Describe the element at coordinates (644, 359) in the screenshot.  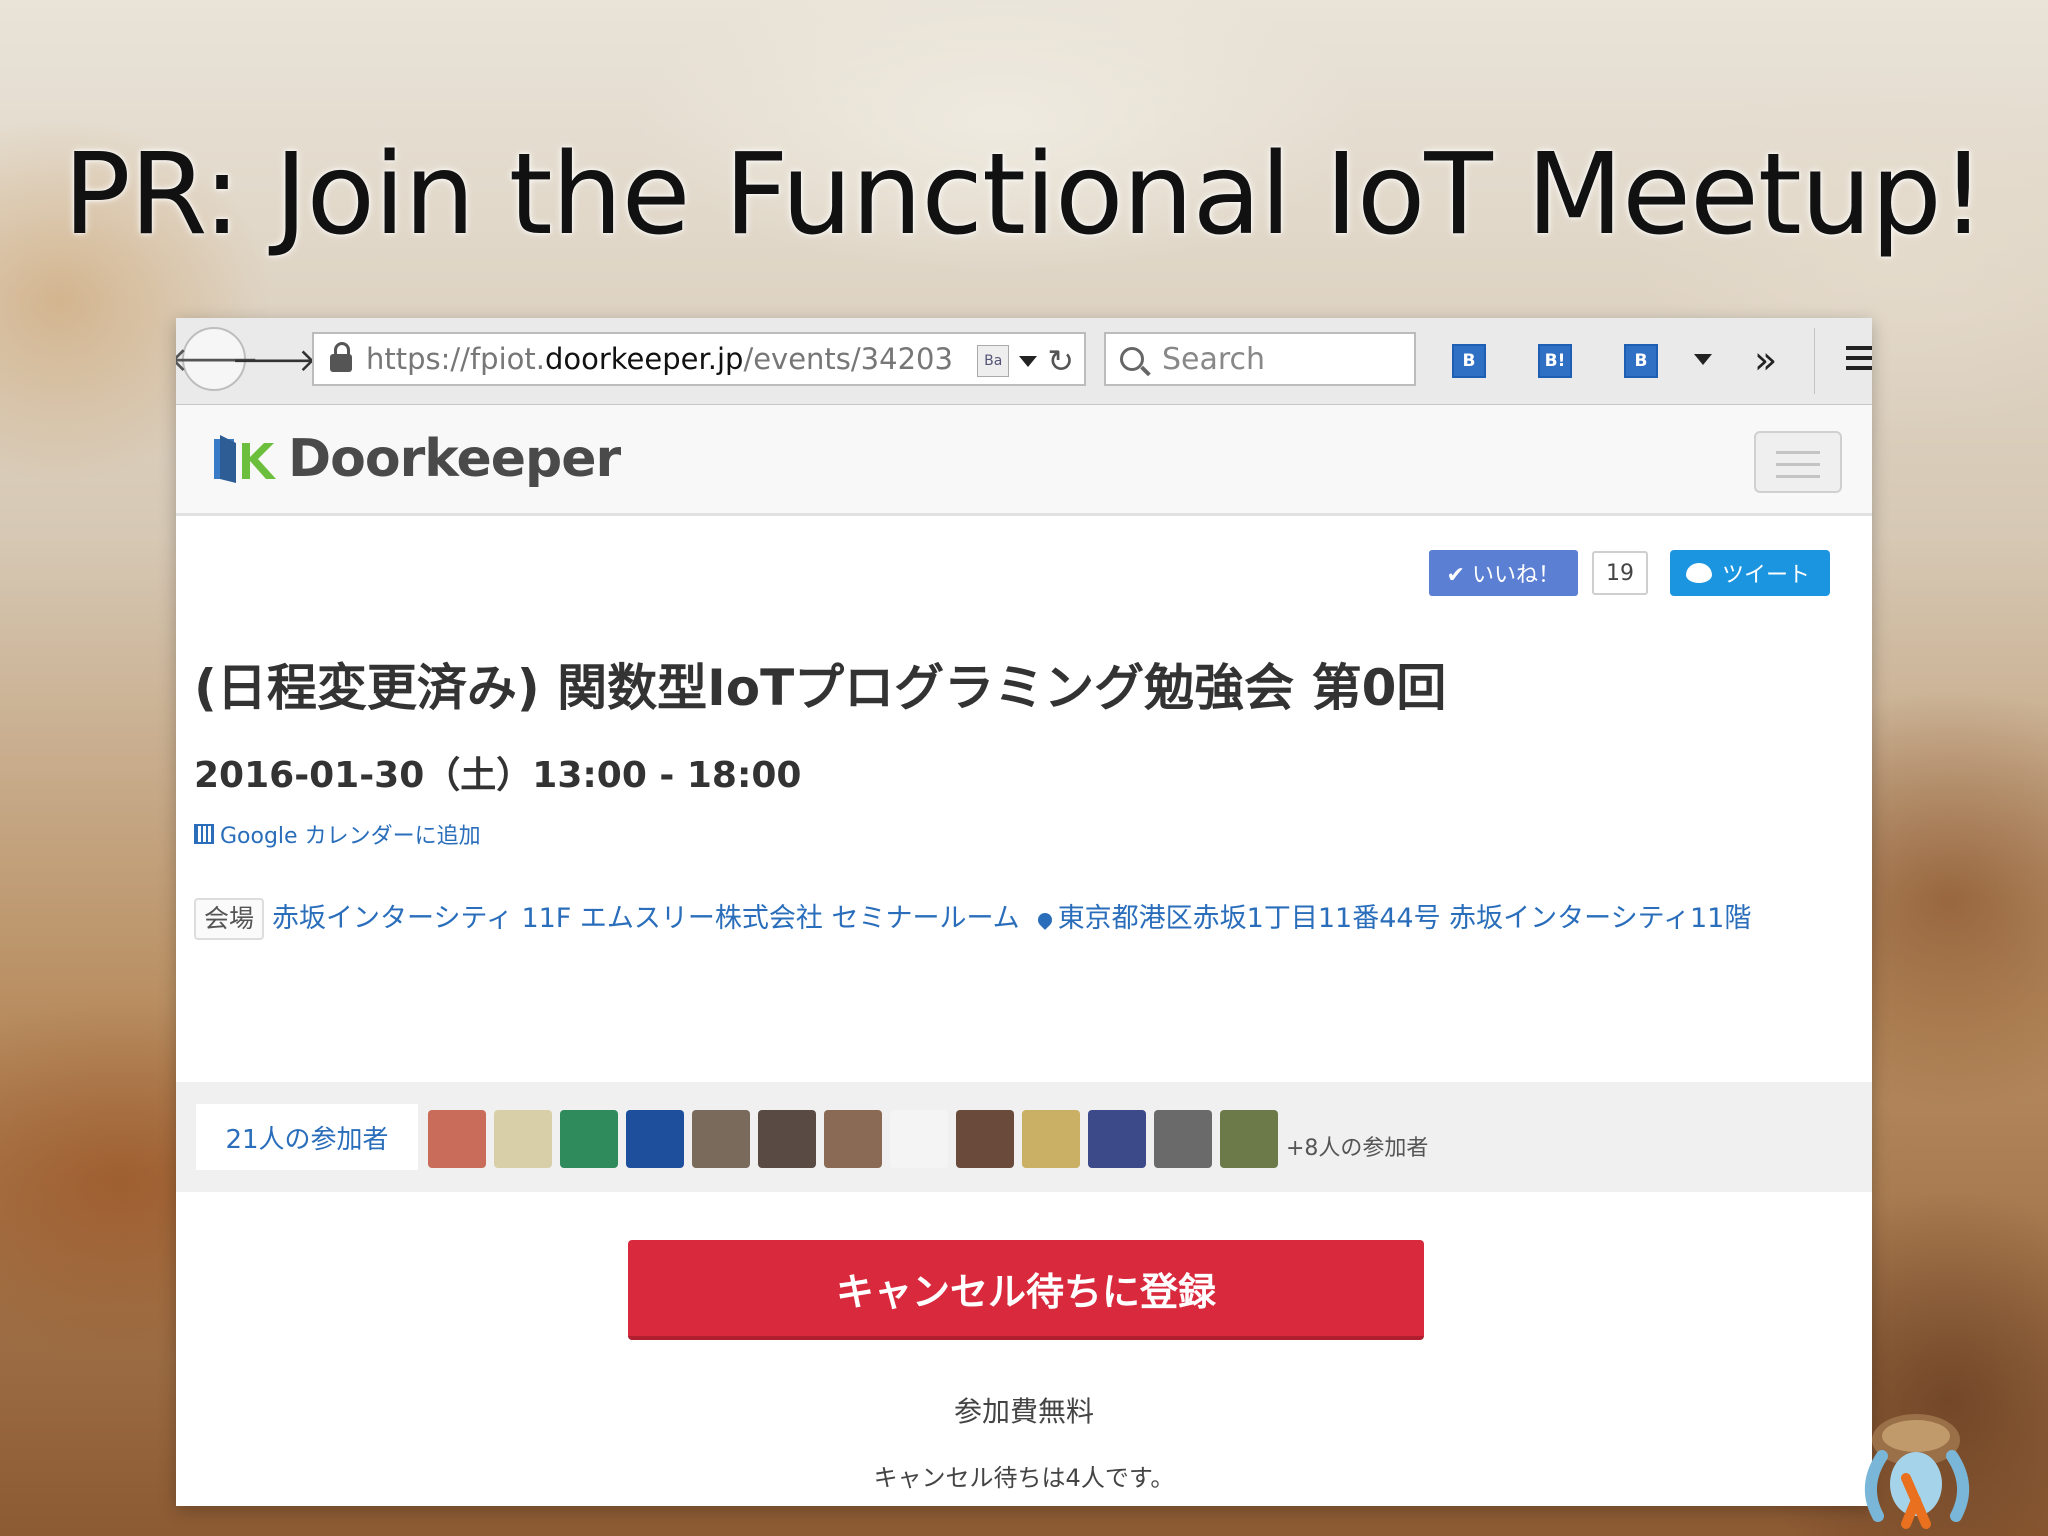
I see `url-host: doorkeeper.jp` at that location.